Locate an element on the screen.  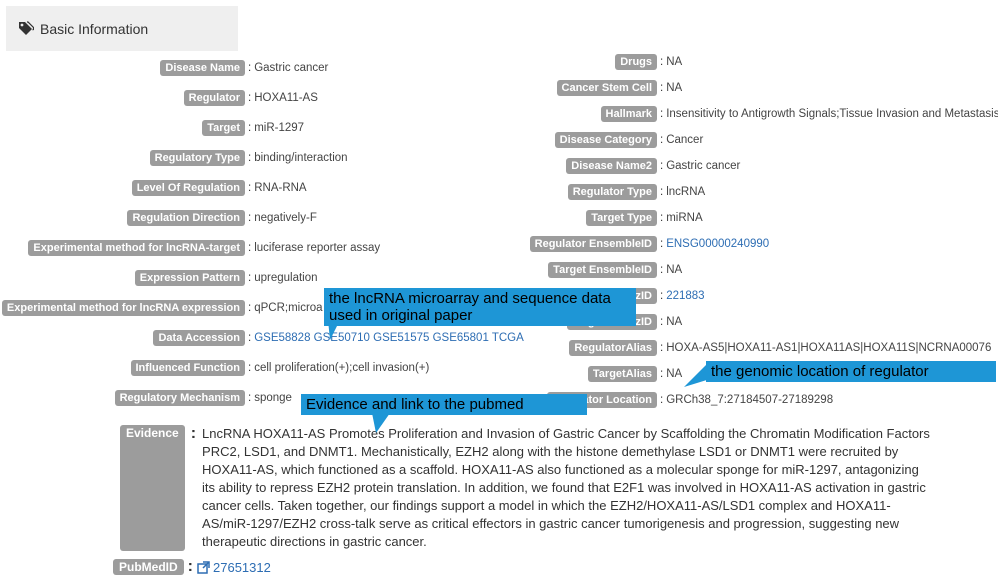
field-regulator-type: Regulator Type: lncRNA is located at coordinates (352, 192).